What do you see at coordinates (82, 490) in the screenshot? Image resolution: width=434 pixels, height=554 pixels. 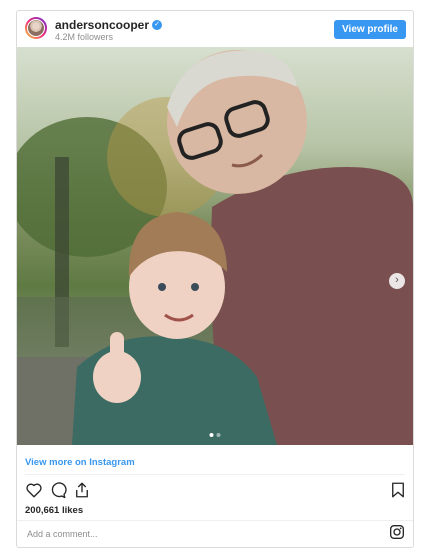 I see `share-icon` at bounding box center [82, 490].